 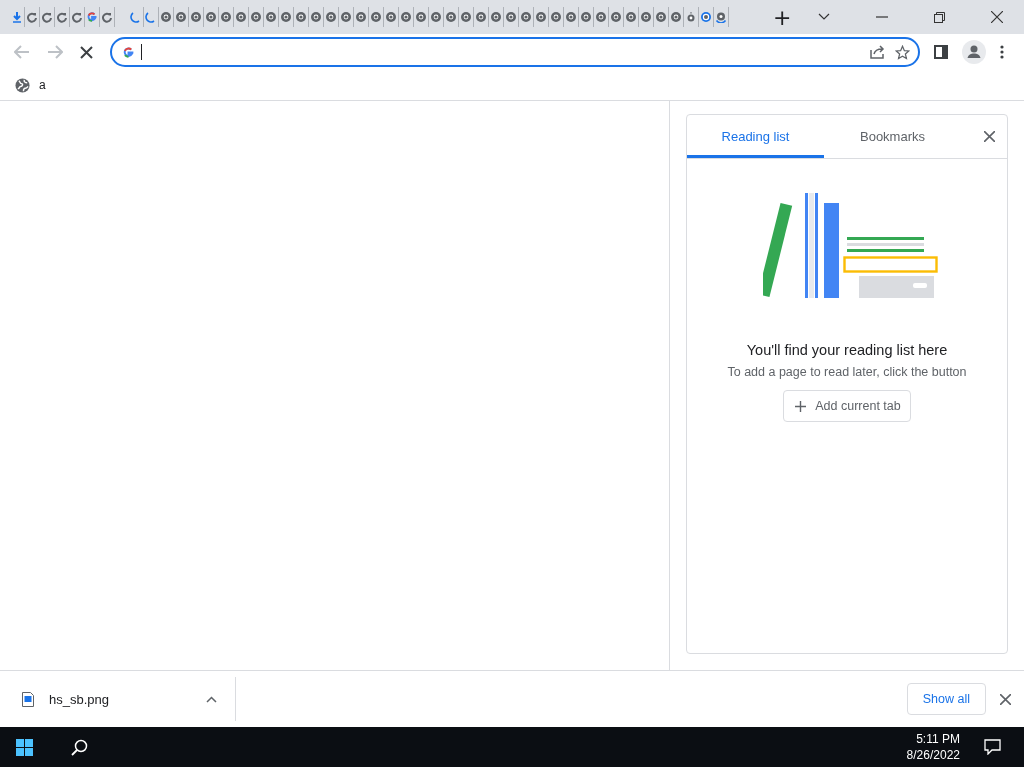 I want to click on profile-avatar-icon, so click(x=974, y=52).